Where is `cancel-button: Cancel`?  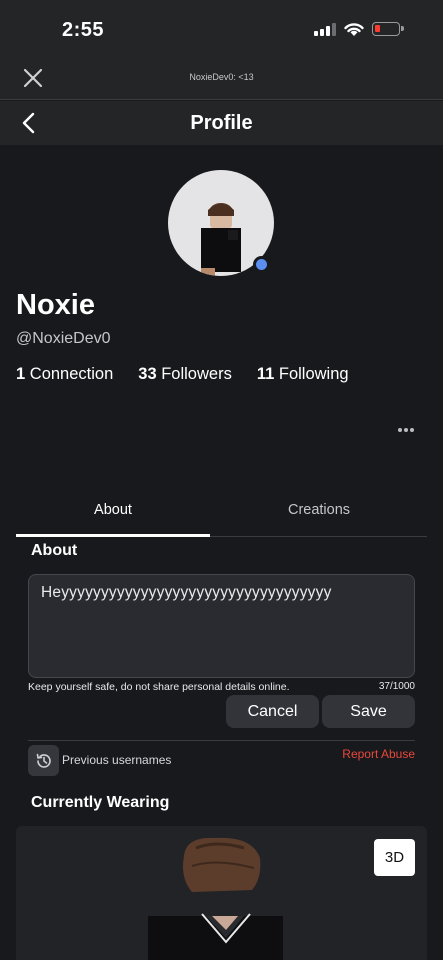
cancel-button: Cancel is located at coordinates (272, 711).